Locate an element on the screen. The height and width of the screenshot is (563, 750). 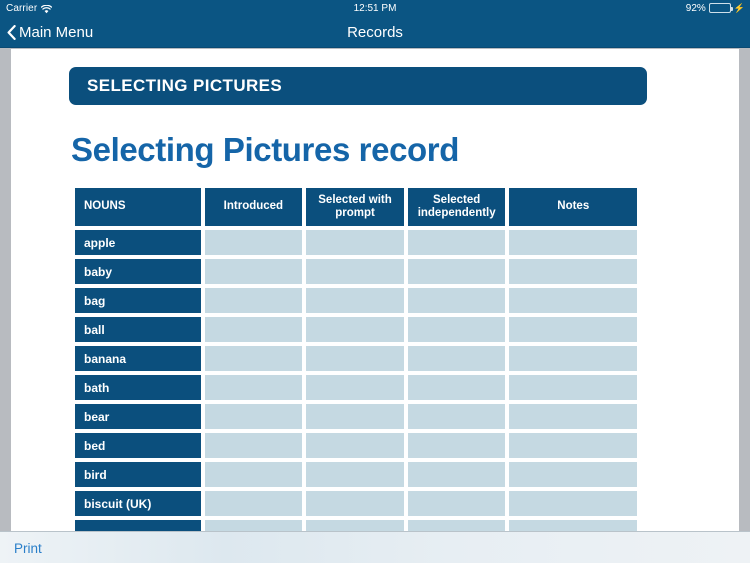
column-header-selected-with-prompt: Selected with prompt is located at coordinates (355, 207).